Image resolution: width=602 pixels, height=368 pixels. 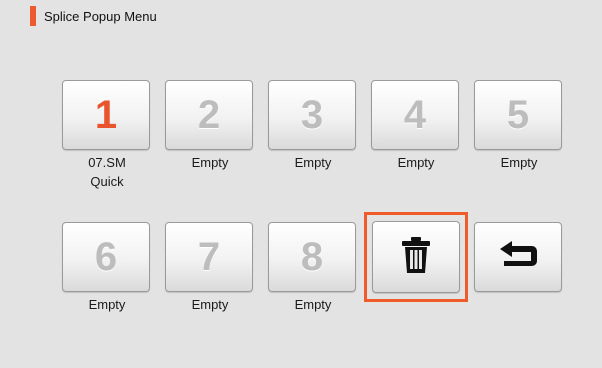 I want to click on splice-slot-6: 6 Empty, so click(x=107, y=269).